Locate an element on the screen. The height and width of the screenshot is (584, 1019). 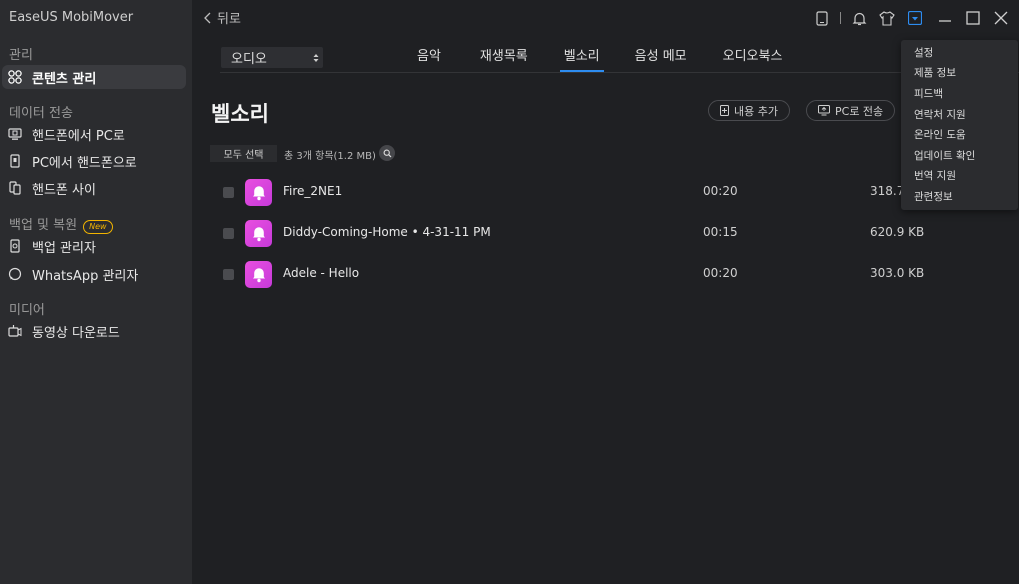
phone-to-pc-icon is located at coordinates (15, 134).